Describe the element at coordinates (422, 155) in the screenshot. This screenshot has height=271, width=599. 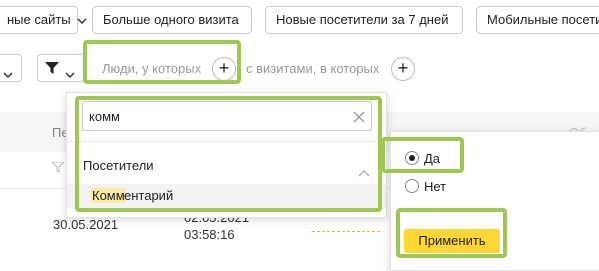
I see `yes-option-highlight` at that location.